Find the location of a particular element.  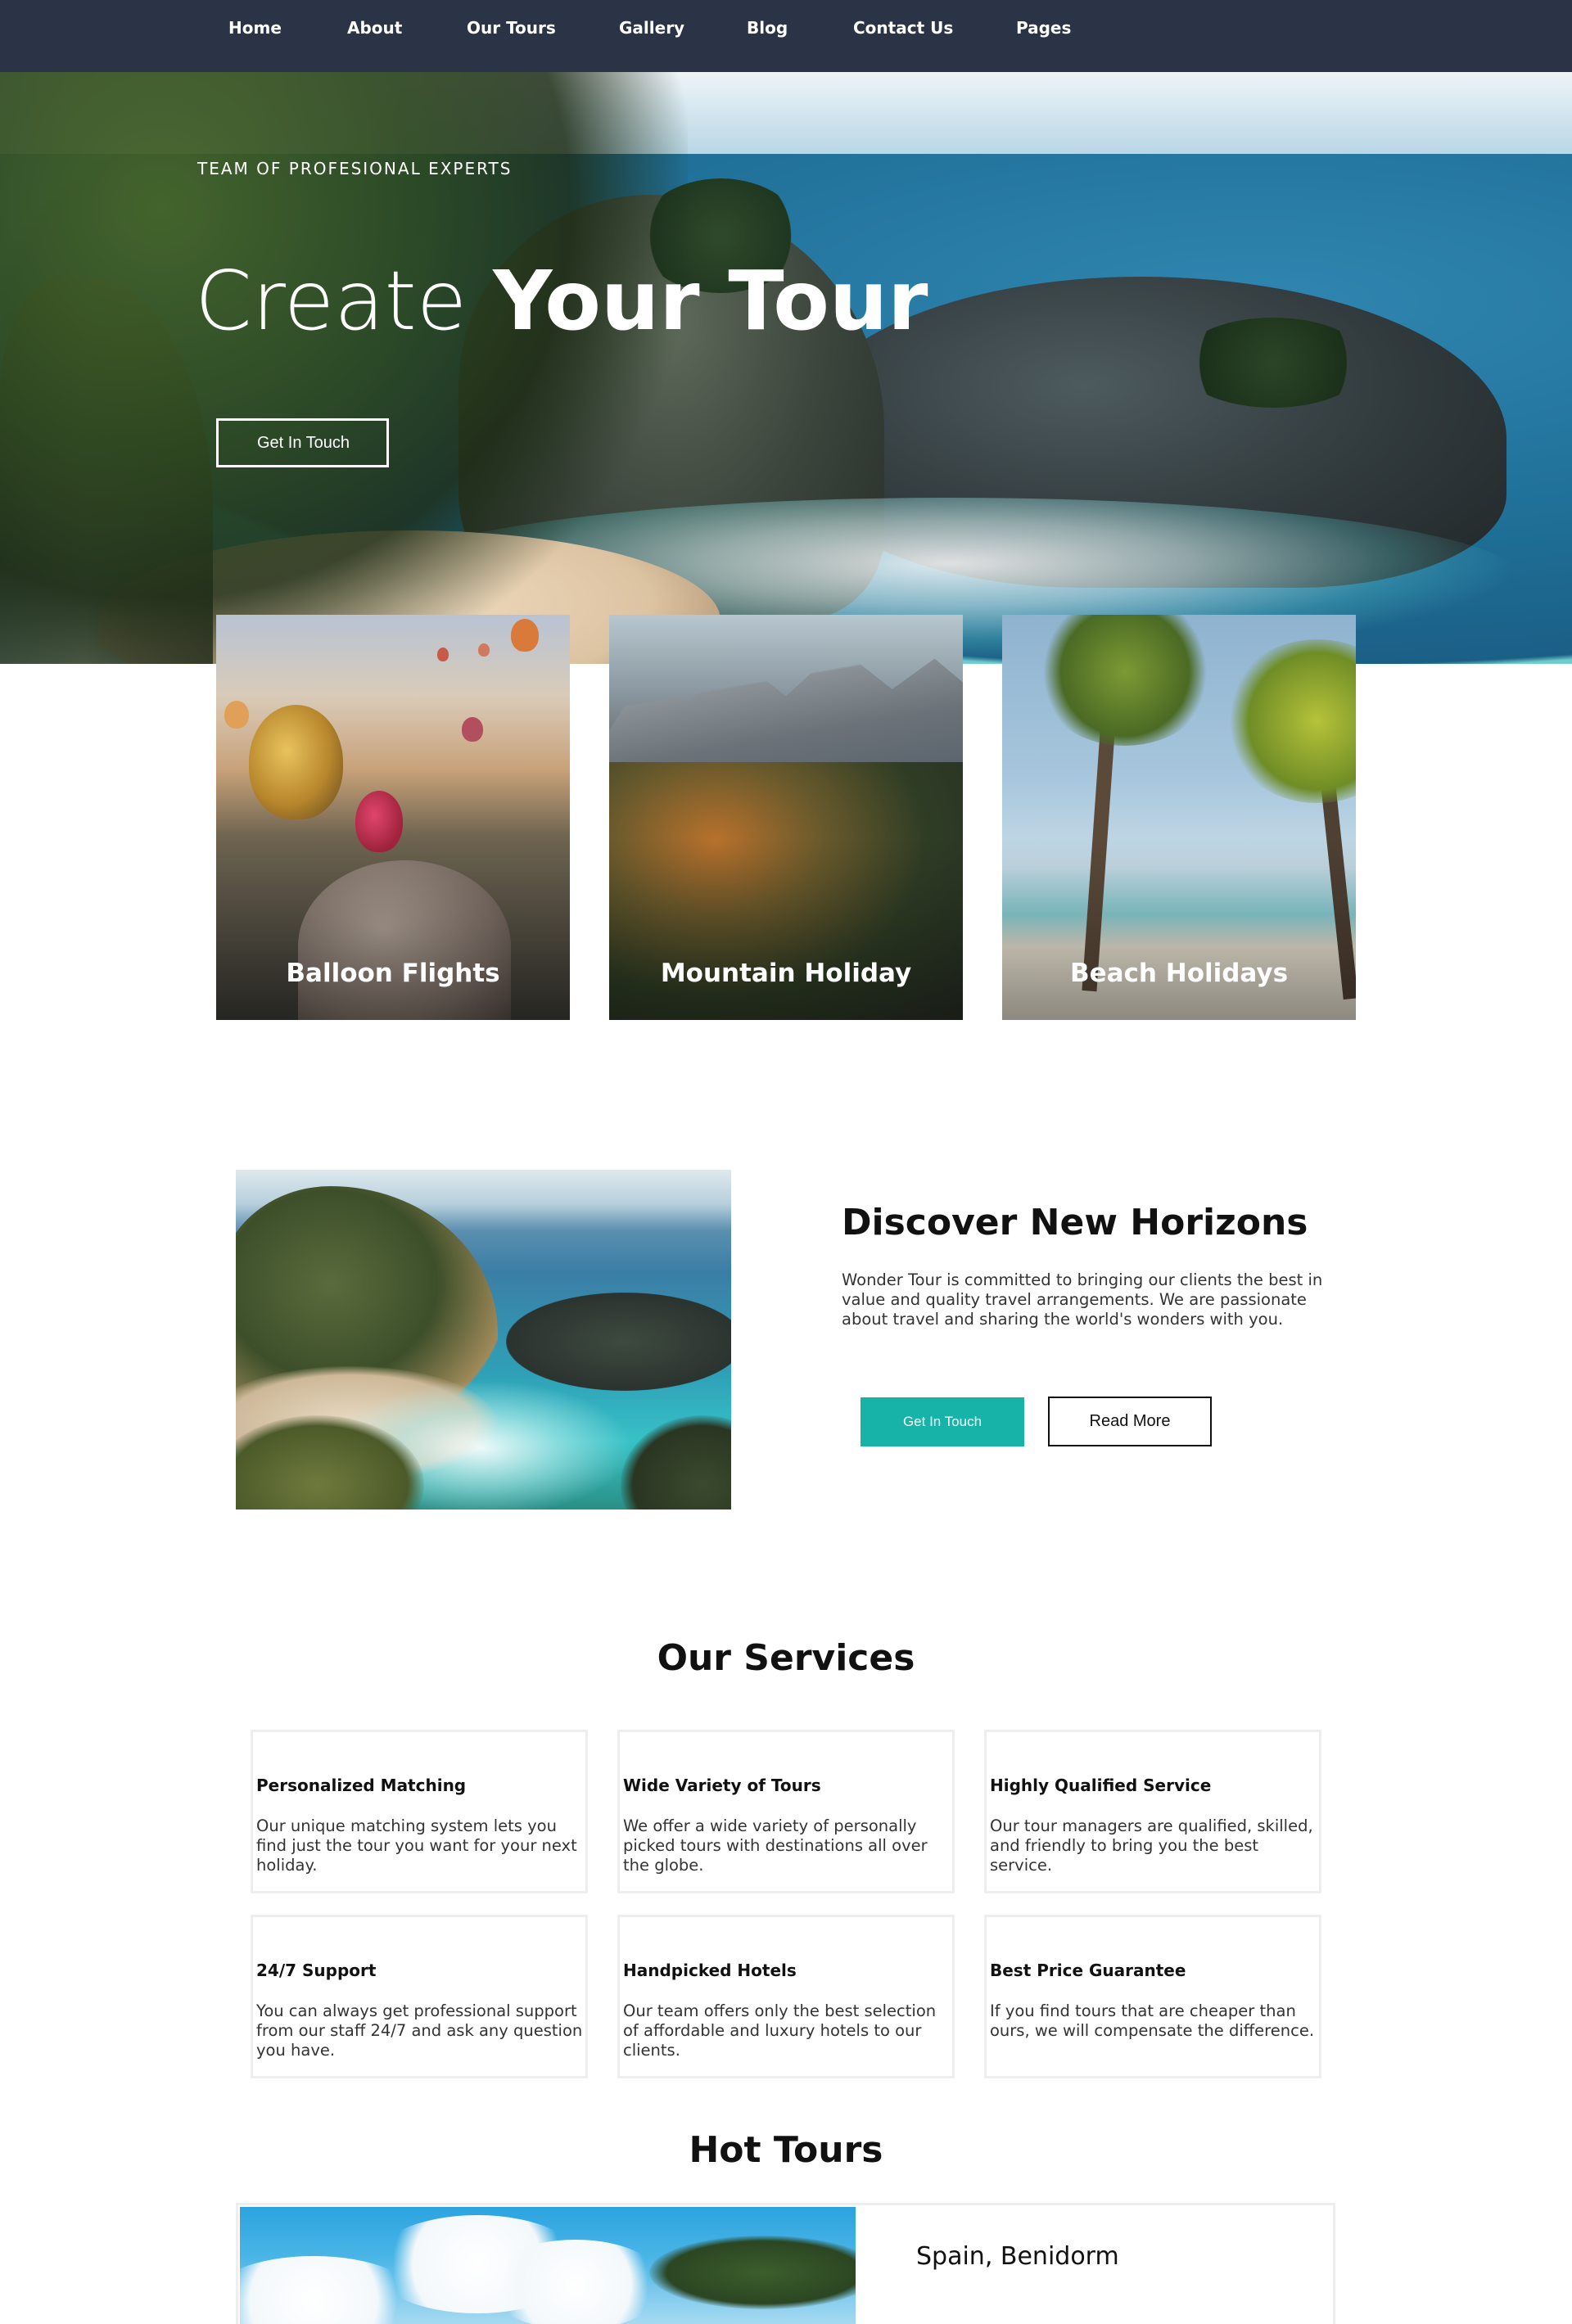

discover-coast-image is located at coordinates (483, 1339).